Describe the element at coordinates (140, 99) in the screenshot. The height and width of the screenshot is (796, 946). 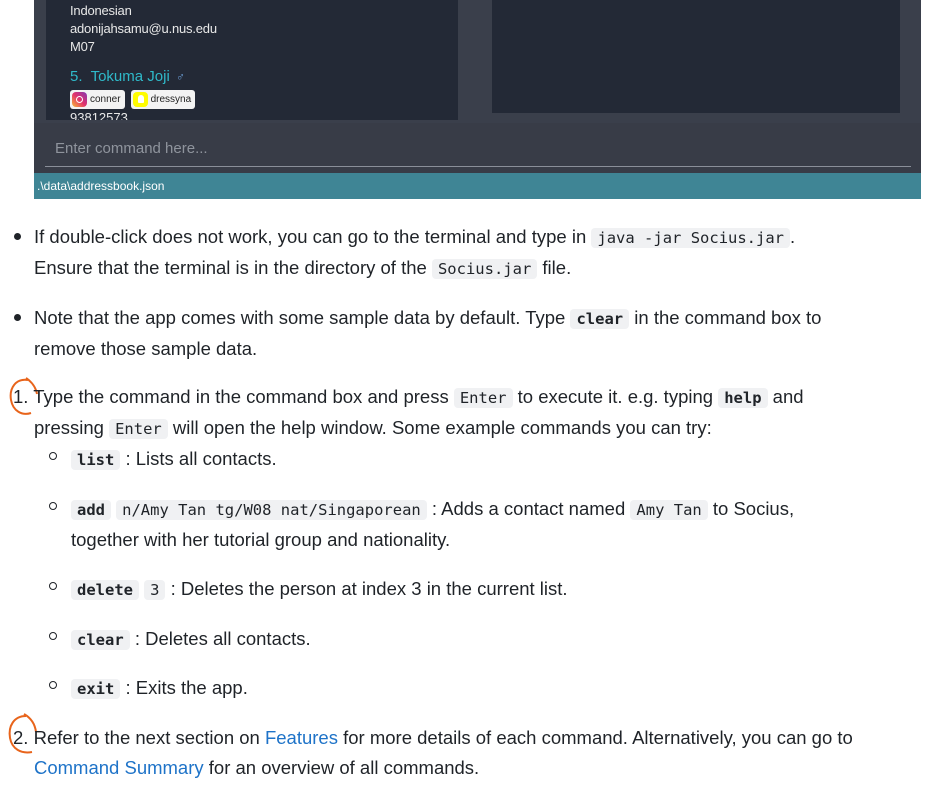
I see `snapchat-icon` at that location.